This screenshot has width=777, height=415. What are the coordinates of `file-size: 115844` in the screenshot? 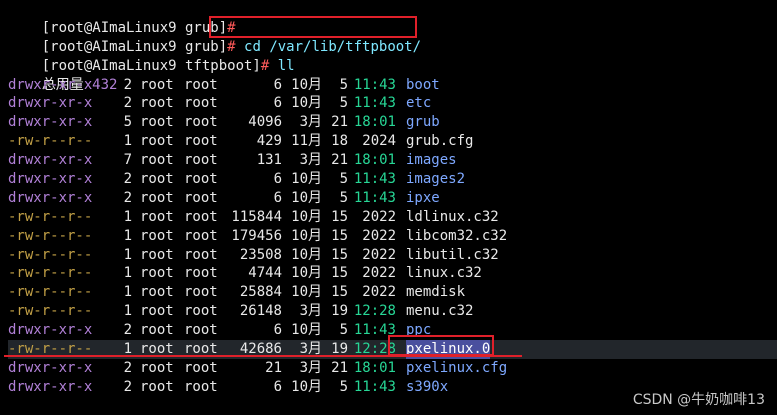 It's located at (256, 216).